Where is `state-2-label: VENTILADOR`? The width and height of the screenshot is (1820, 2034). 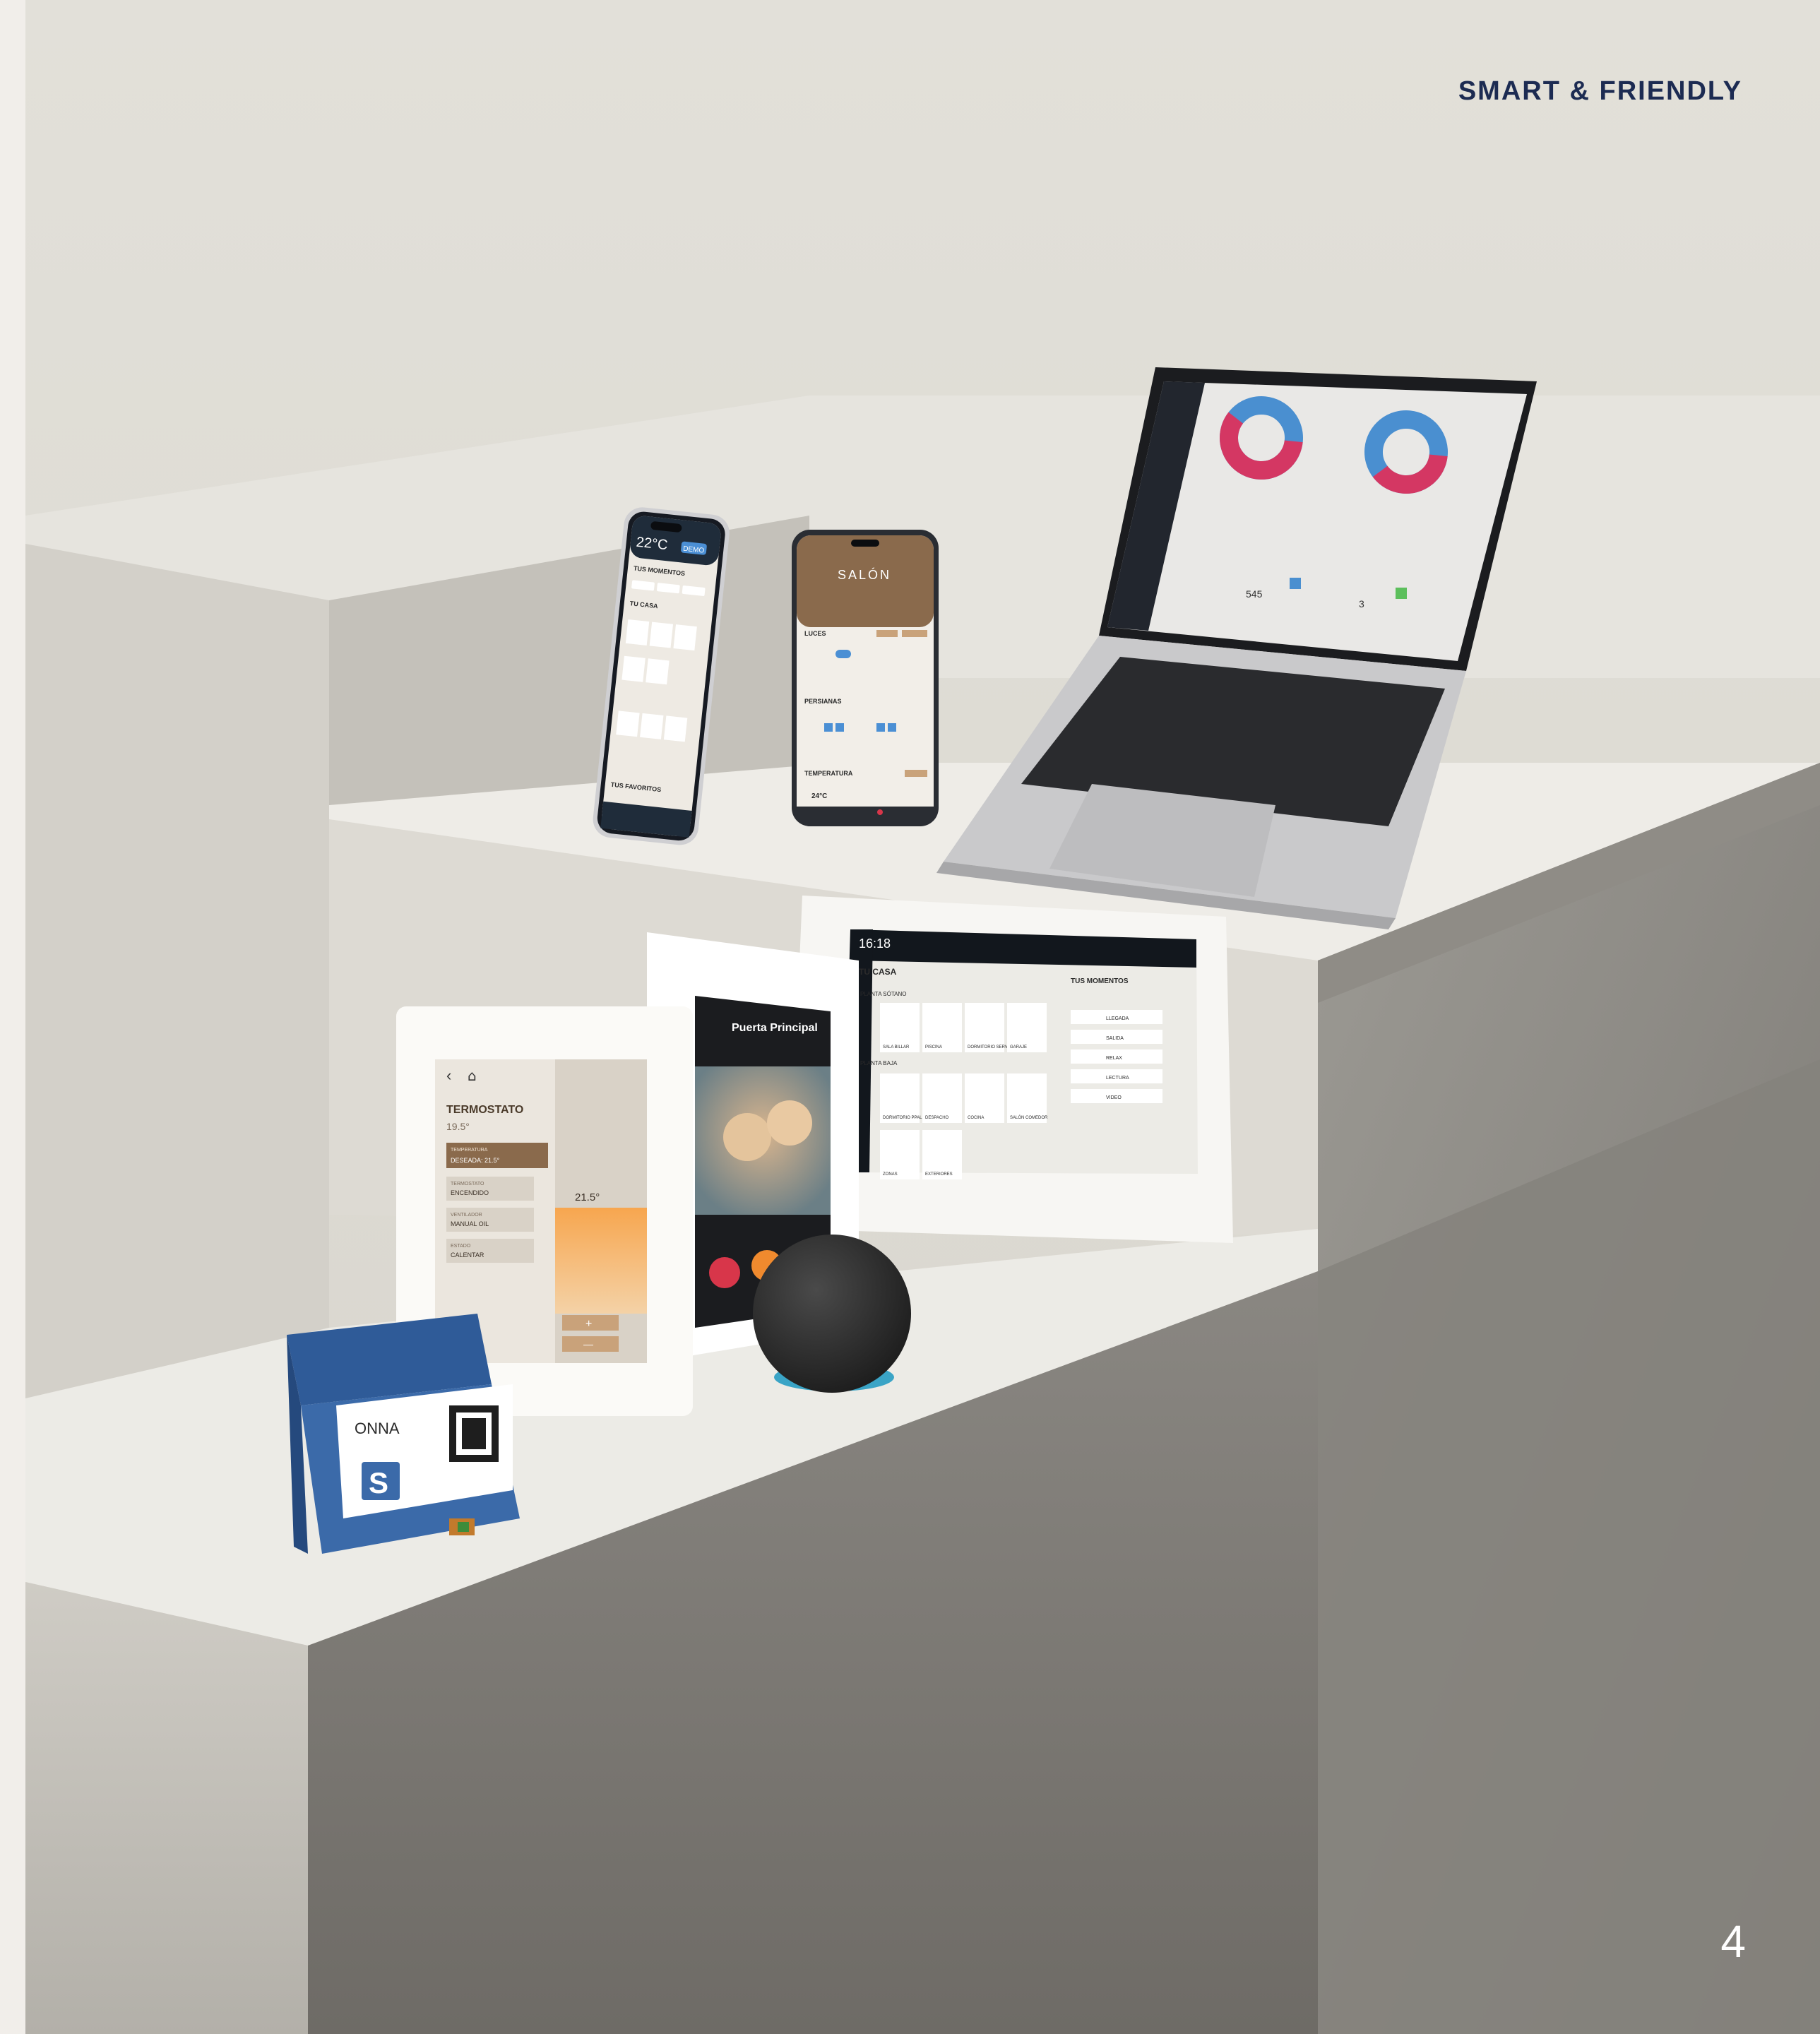 state-2-label: VENTILADOR is located at coordinates (467, 1215).